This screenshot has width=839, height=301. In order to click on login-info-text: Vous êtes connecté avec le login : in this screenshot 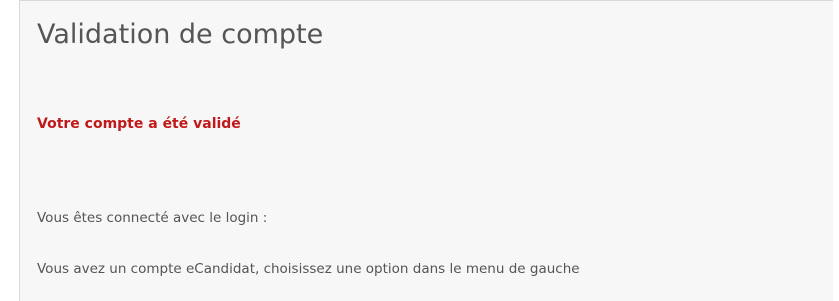, I will do `click(152, 218)`.